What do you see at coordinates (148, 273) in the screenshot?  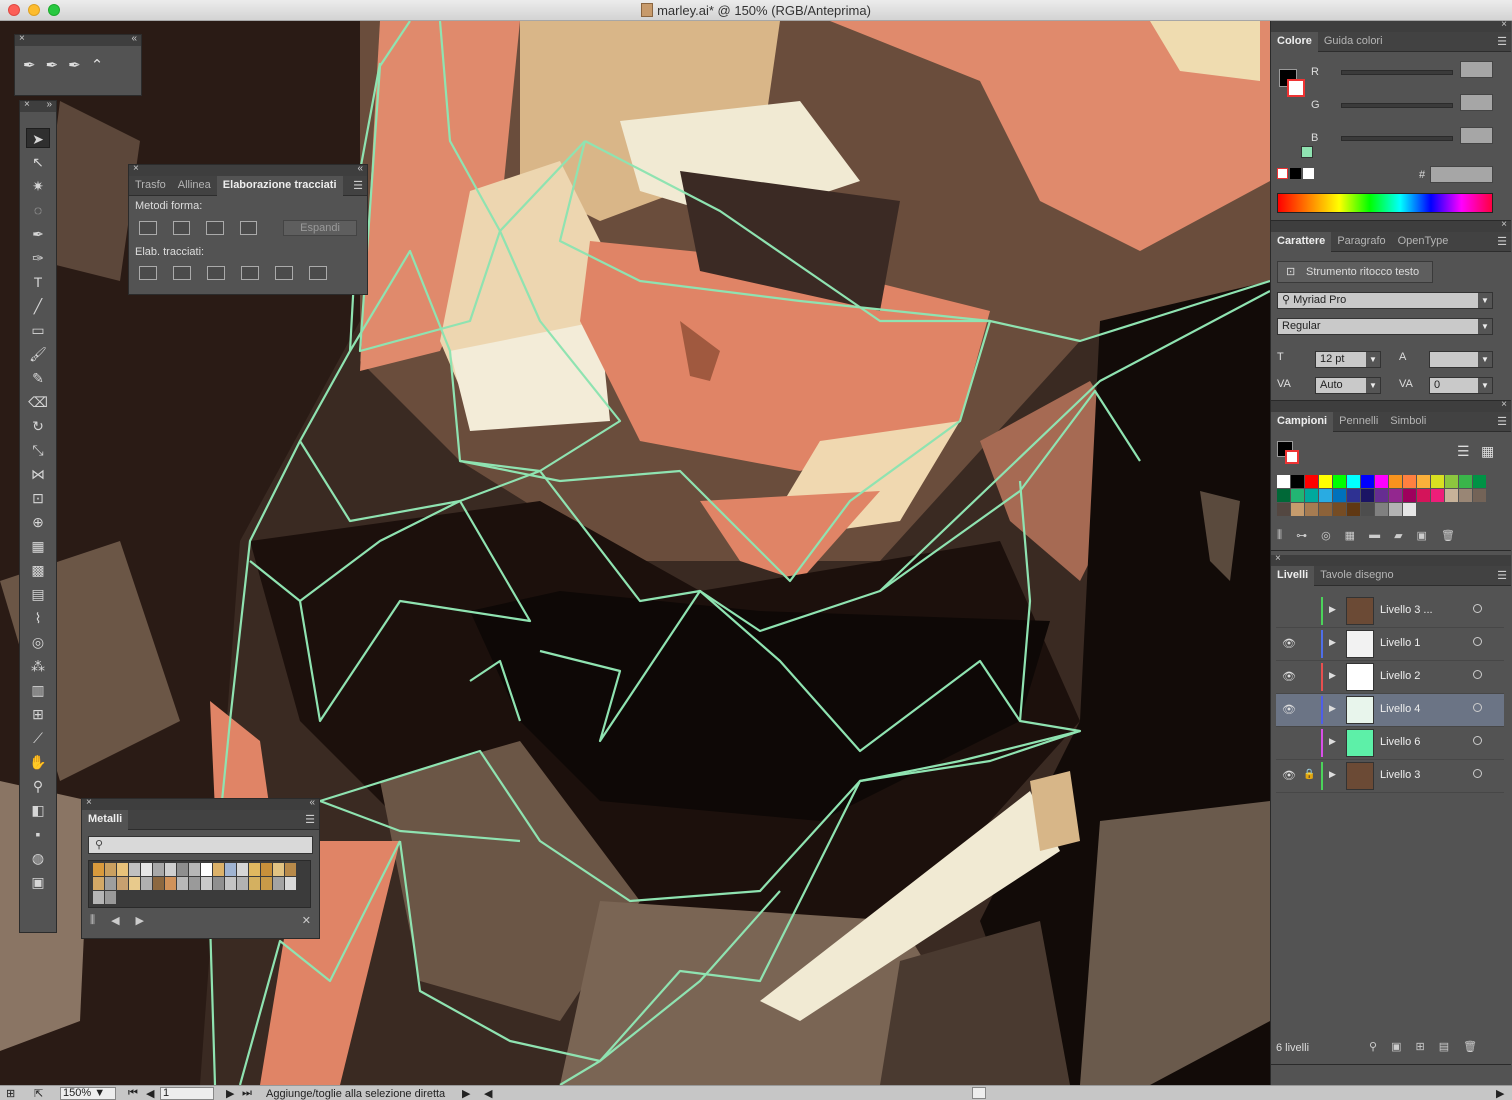 I see `divide-button` at bounding box center [148, 273].